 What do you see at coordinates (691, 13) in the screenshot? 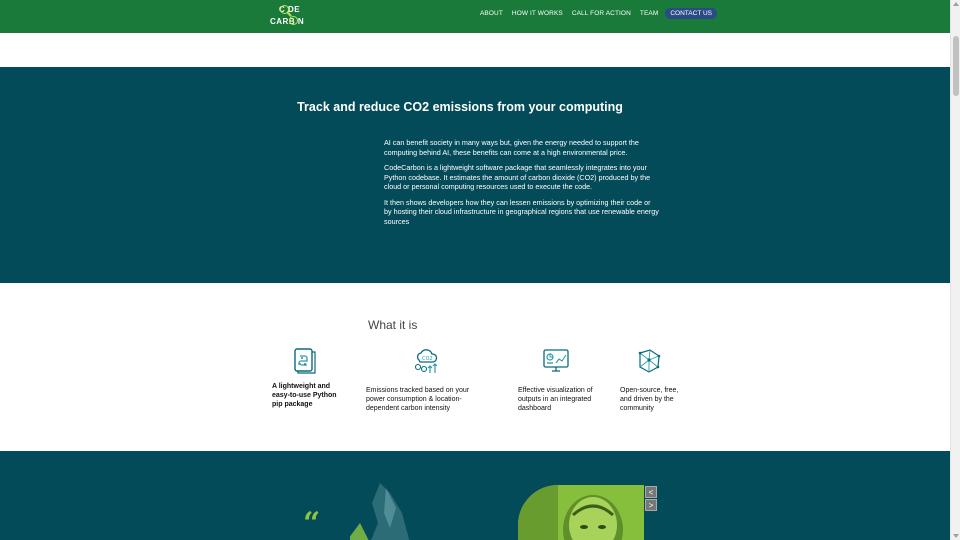
I see `contact-us-button: CONTACT US` at bounding box center [691, 13].